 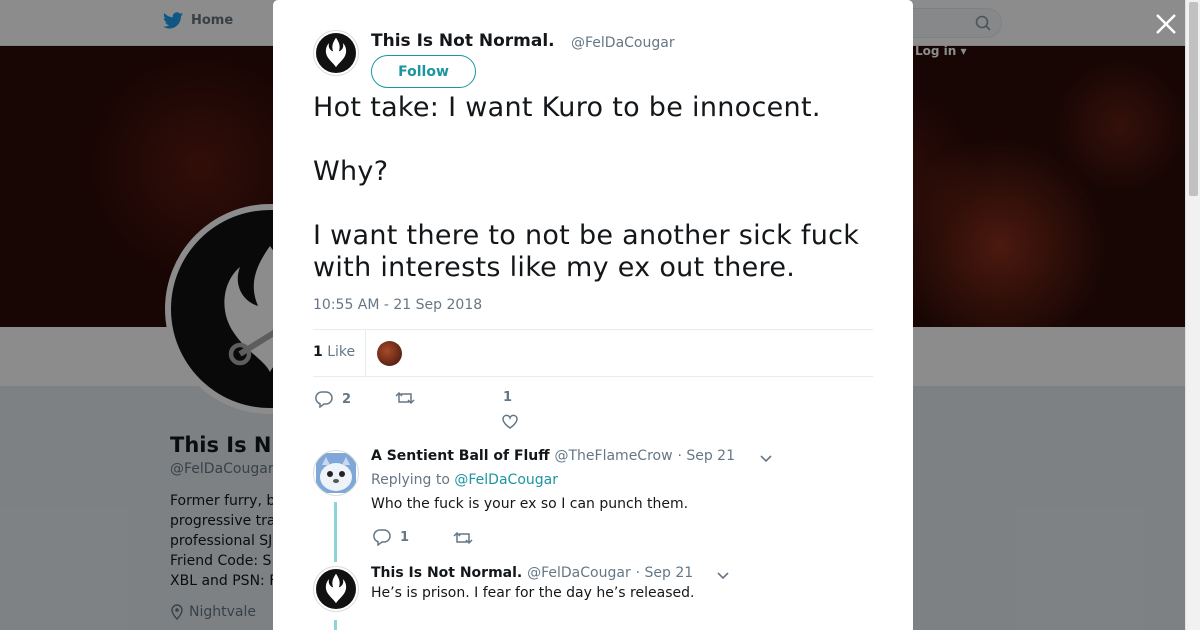 I want to click on tweet-timestamp: 10:55 AM - 21 Sep 2018, so click(x=397, y=305).